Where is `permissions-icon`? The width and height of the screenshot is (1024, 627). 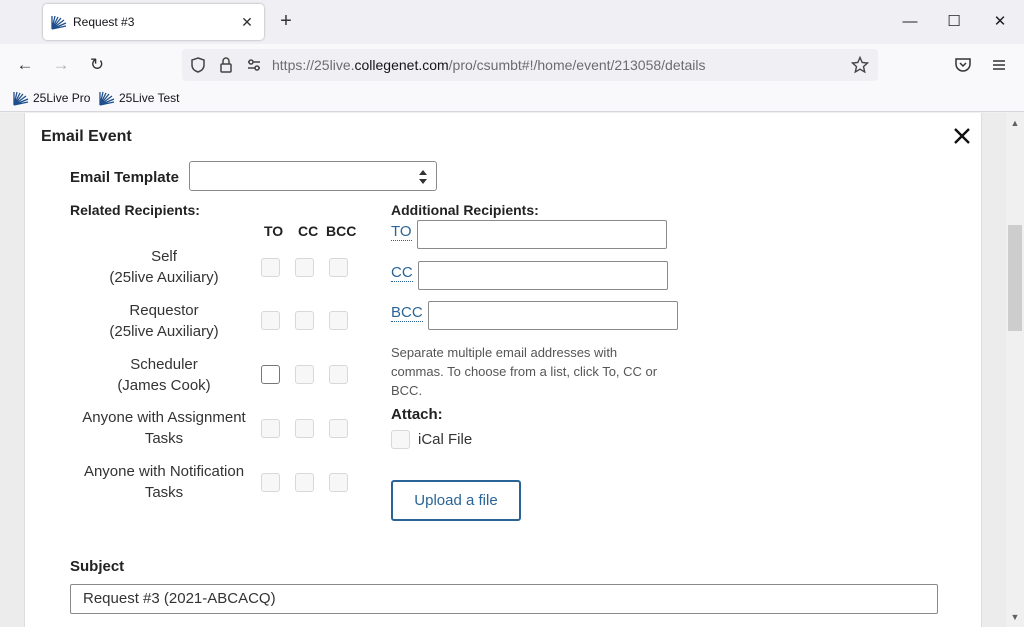
permissions-icon is located at coordinates (254, 65).